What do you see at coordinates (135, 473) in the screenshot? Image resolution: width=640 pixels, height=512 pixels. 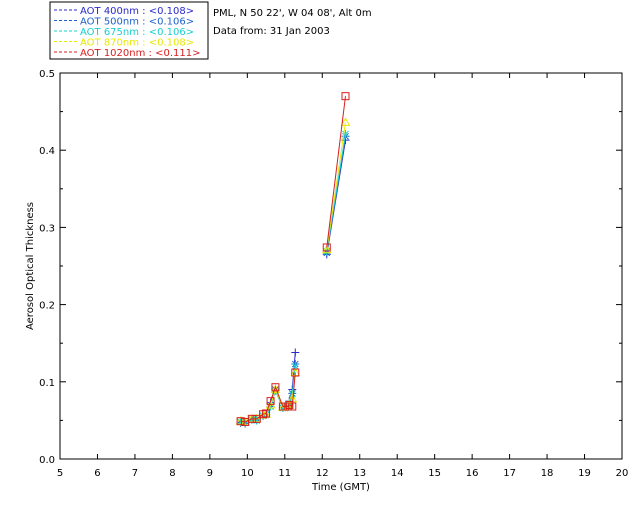 I see `x-tick-label: 7` at bounding box center [135, 473].